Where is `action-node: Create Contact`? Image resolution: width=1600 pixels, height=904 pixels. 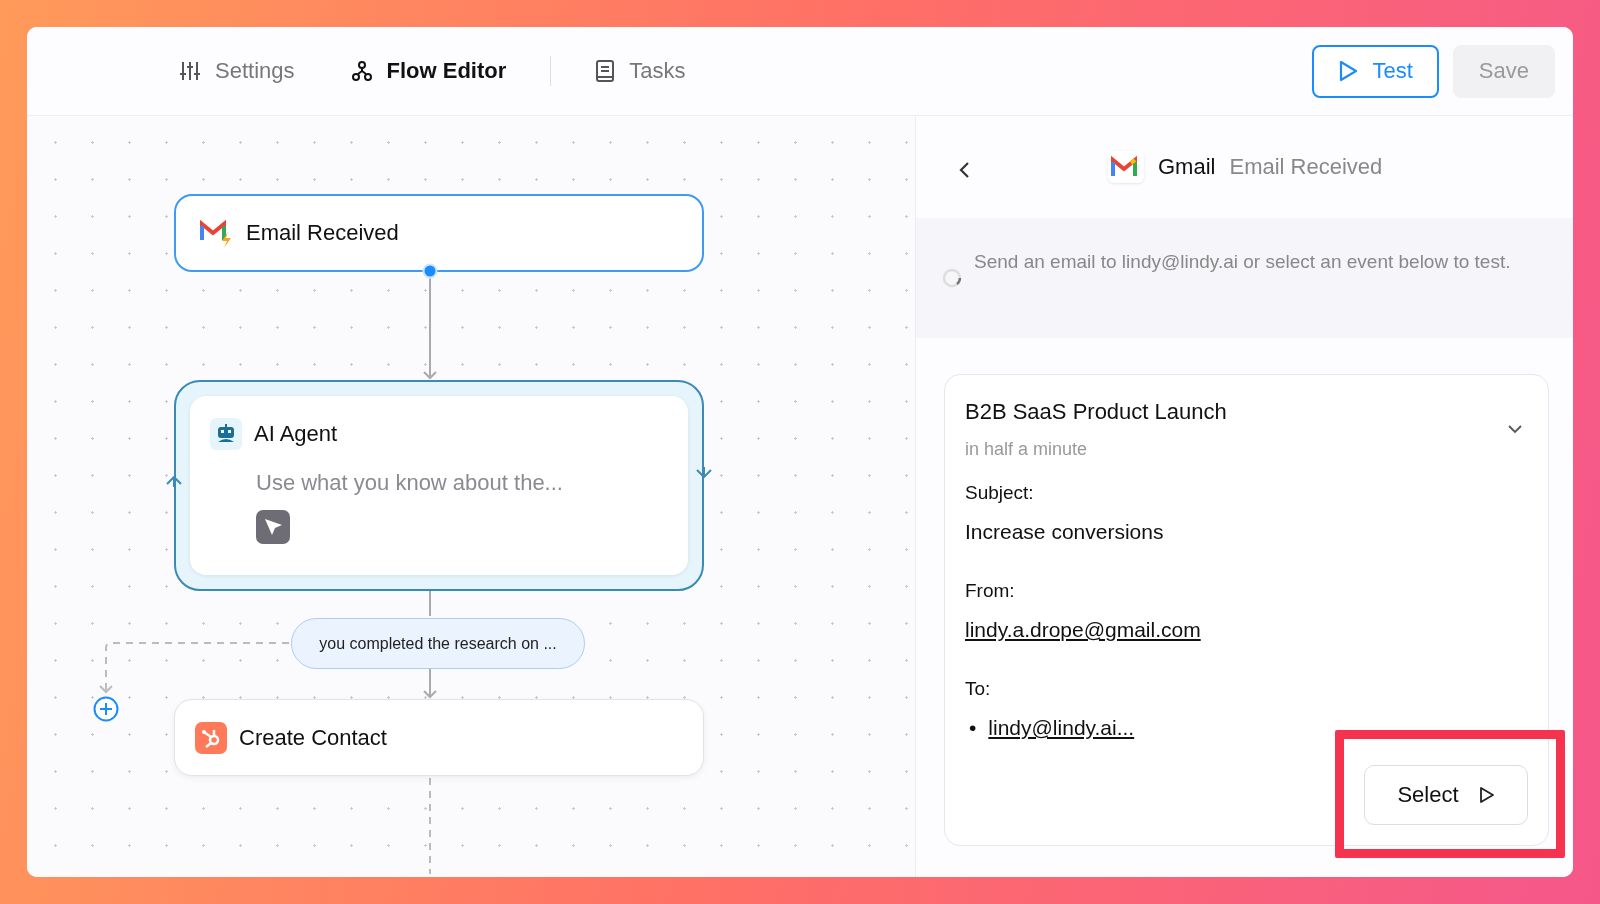 action-node: Create Contact is located at coordinates (439, 737).